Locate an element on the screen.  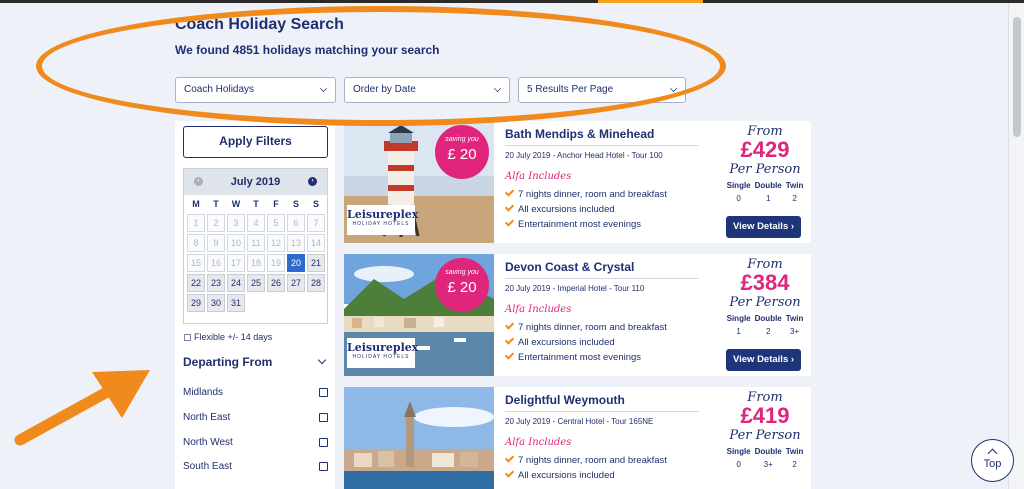
calendar-weekdays: MTWTFSS is located at coordinates (255, 204).